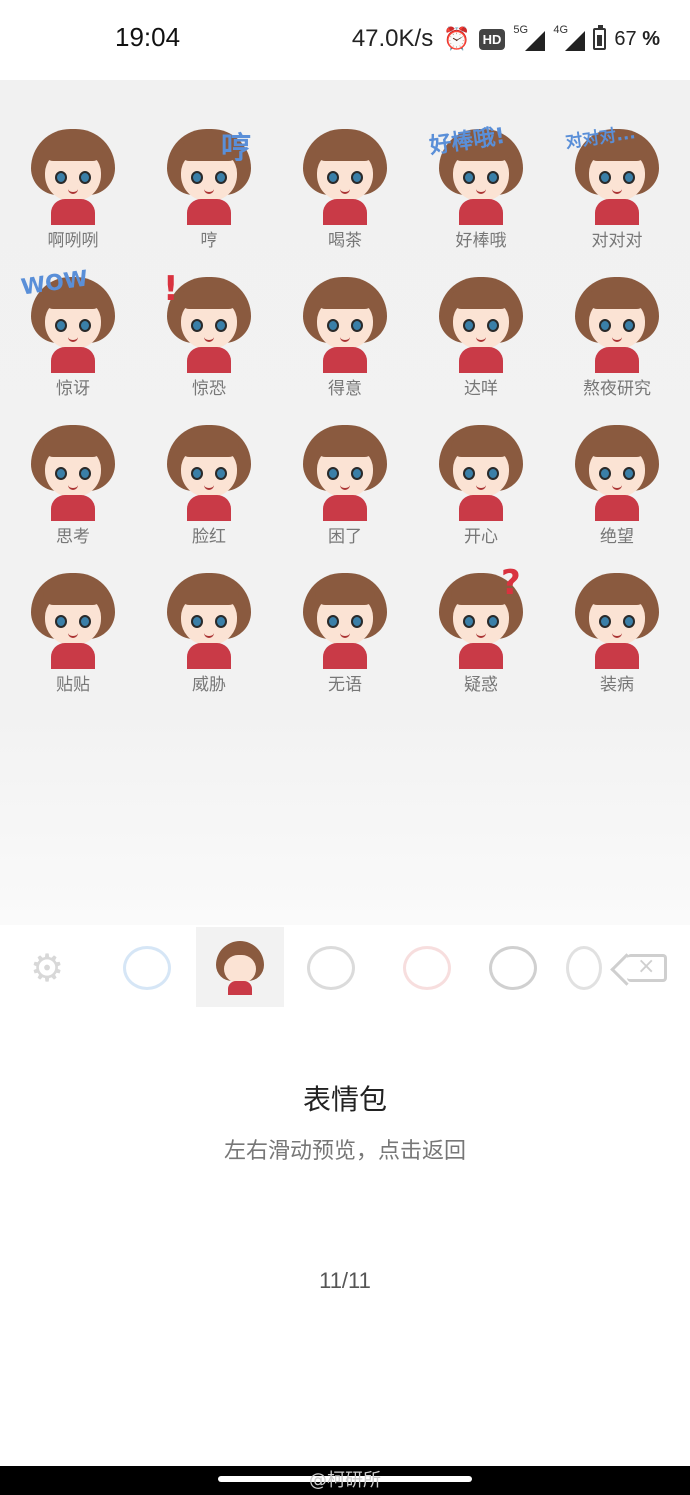 Image resolution: width=690 pixels, height=1495 pixels. I want to click on sticker-item: 装病, so click(617, 643).